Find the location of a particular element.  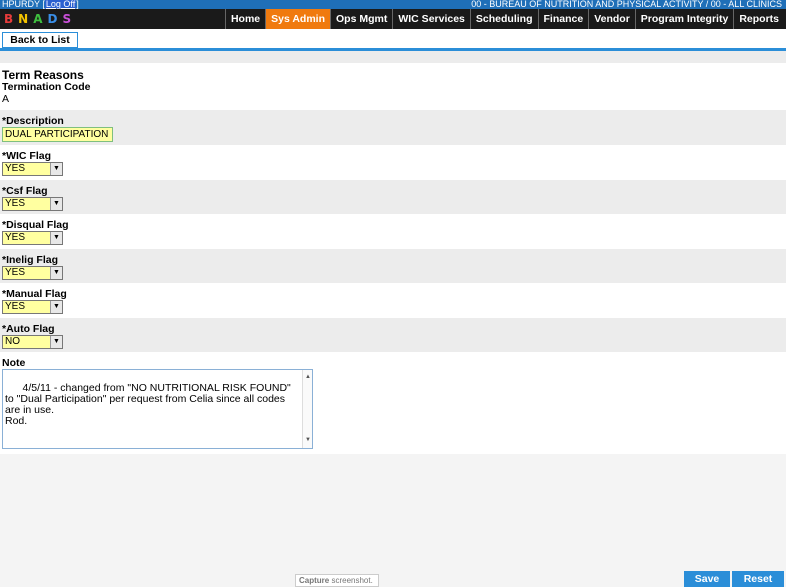

divider is located at coordinates (393, 57).